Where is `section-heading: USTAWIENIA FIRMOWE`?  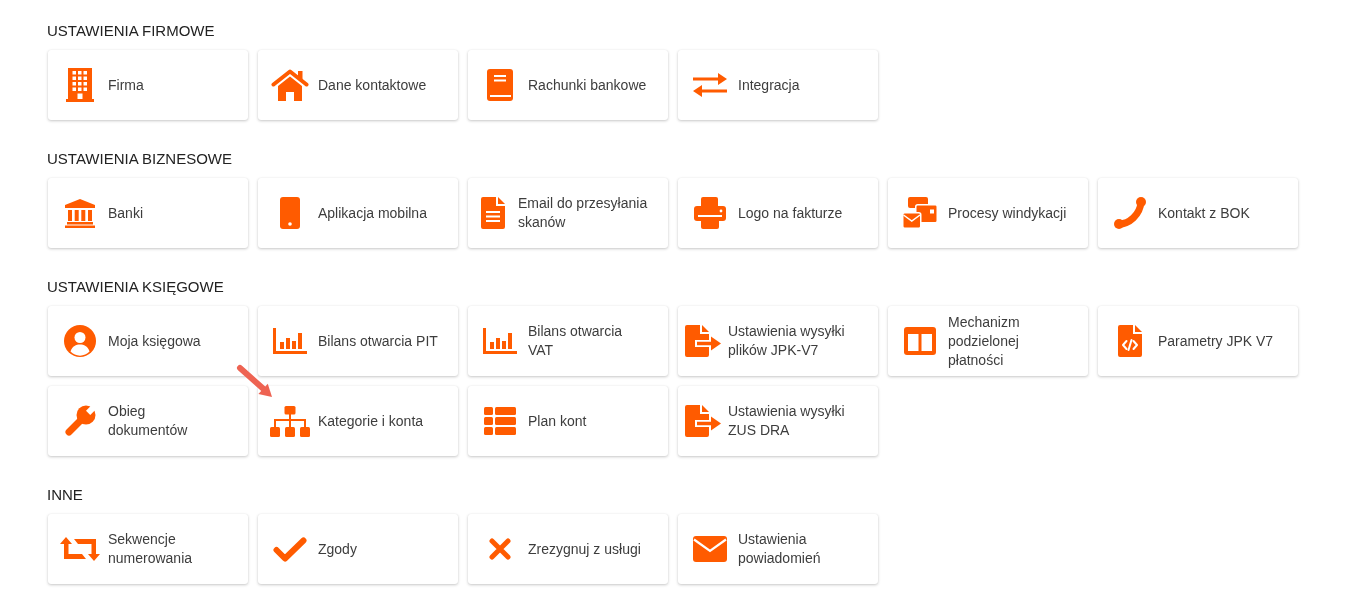 section-heading: USTAWIENIA FIRMOWE is located at coordinates (131, 31).